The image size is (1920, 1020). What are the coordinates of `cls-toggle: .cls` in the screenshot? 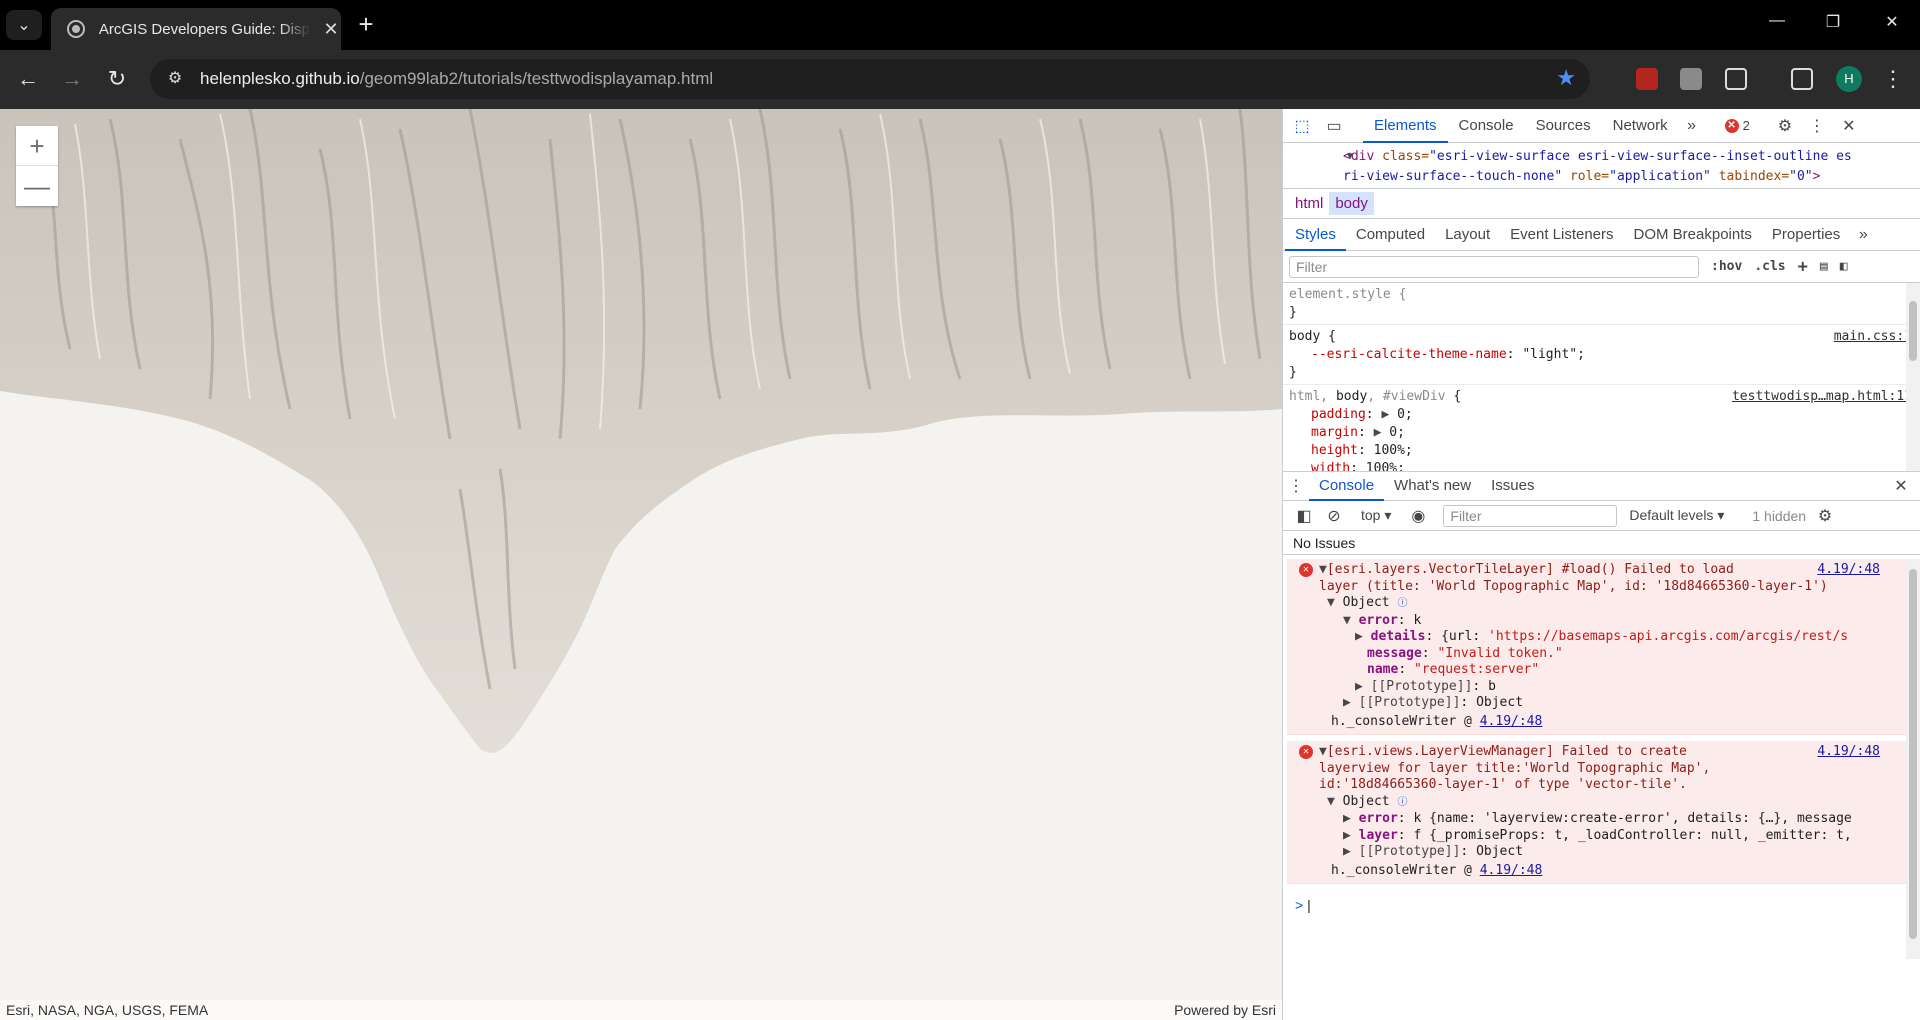 It's located at (1769, 266).